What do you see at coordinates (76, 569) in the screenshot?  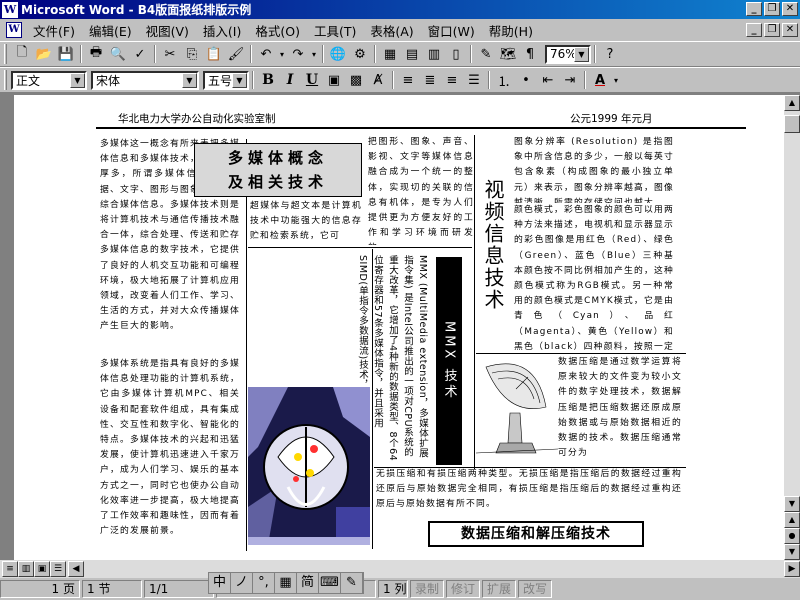 I see `scroll-left-button: ◀` at bounding box center [76, 569].